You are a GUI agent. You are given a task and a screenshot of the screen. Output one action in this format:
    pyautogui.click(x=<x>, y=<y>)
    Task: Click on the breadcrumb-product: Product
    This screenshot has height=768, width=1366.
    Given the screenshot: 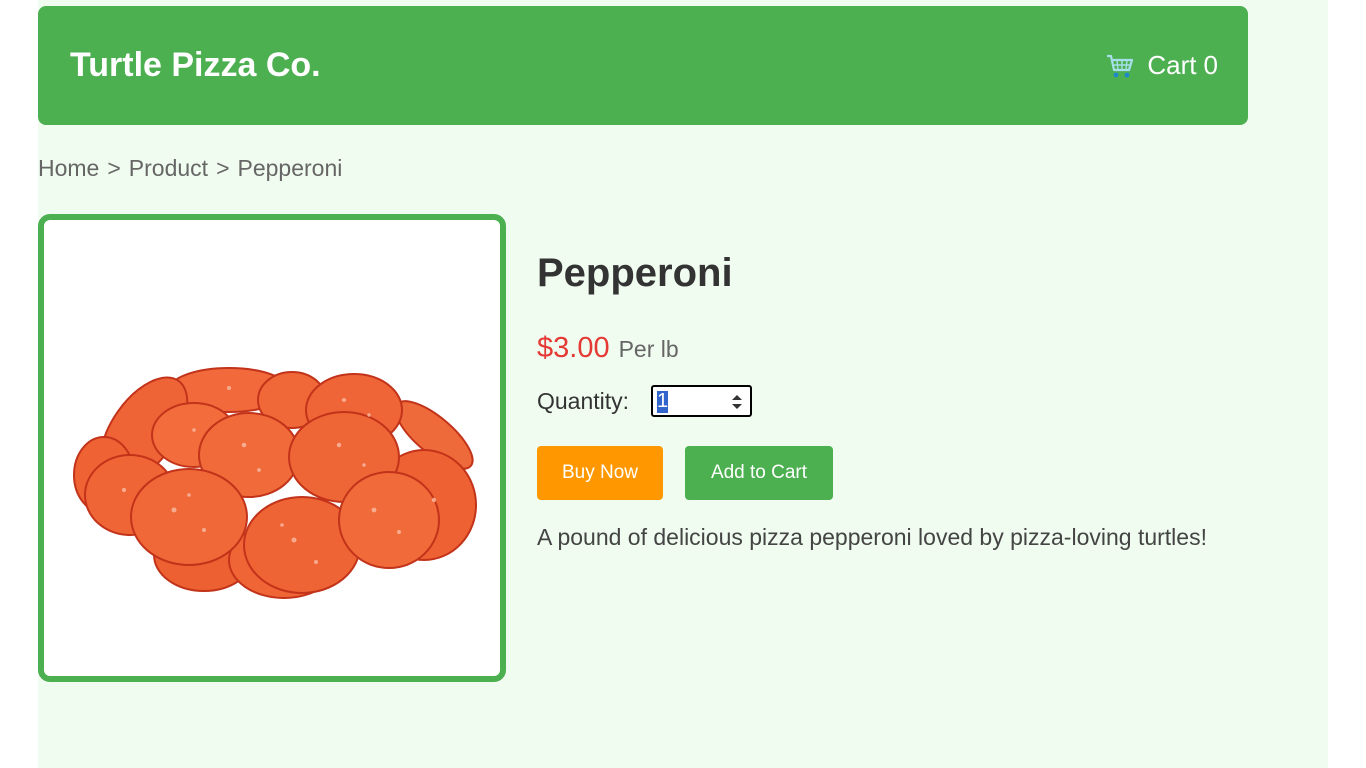 What is the action you would take?
    pyautogui.click(x=168, y=168)
    